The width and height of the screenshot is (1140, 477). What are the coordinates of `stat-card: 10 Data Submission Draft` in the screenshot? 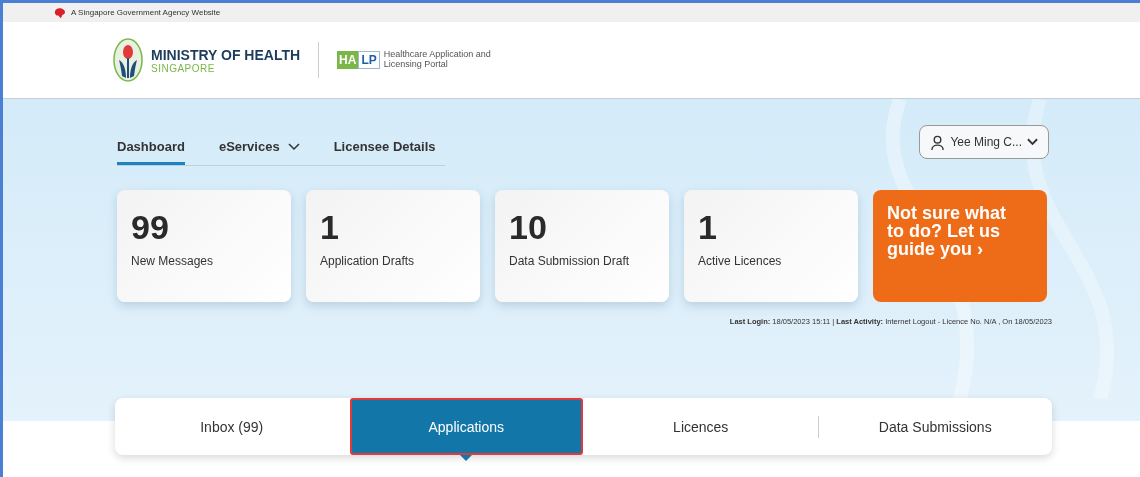 It's located at (582, 246).